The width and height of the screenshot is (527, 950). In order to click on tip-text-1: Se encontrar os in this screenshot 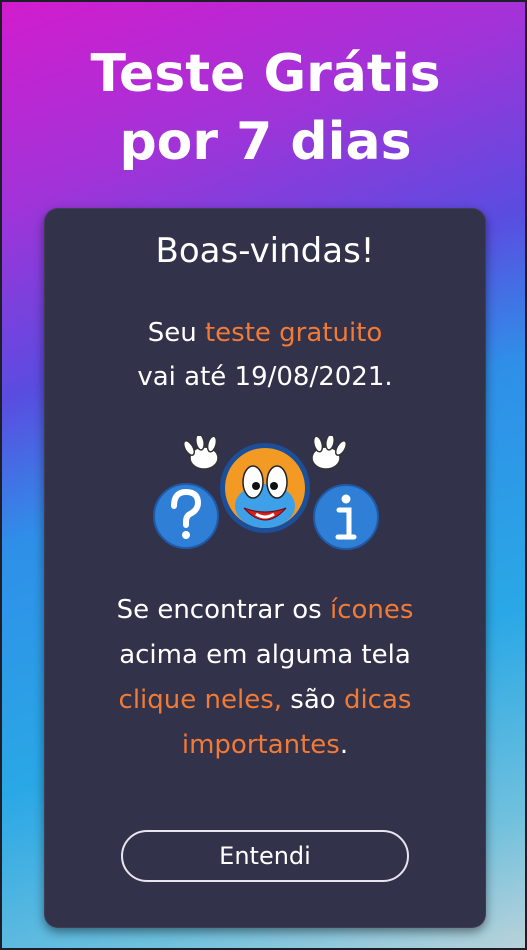, I will do `click(223, 610)`.